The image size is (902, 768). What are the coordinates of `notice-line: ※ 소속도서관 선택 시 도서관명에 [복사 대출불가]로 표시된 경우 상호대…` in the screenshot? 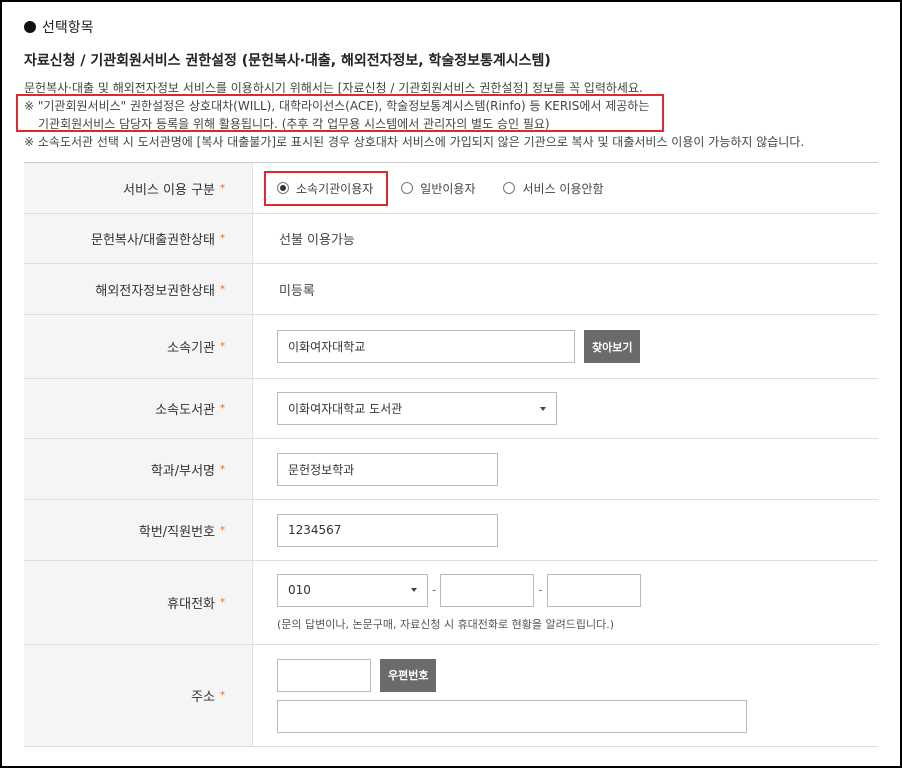 It's located at (414, 142).